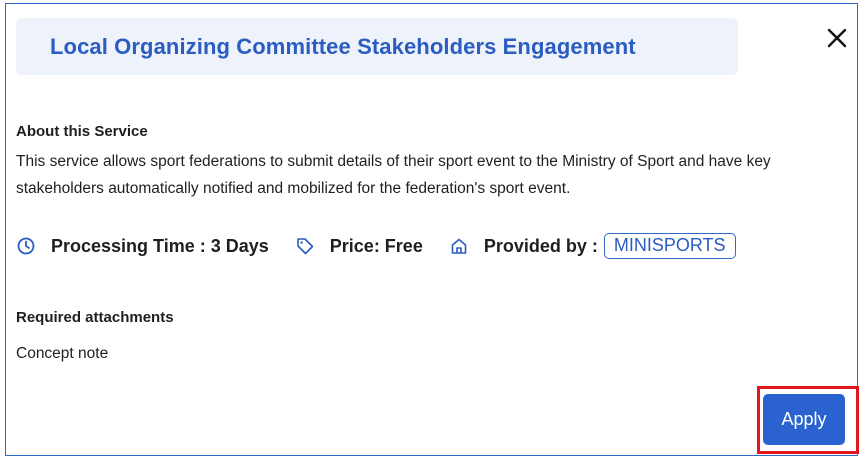  Describe the element at coordinates (669, 246) in the screenshot. I see `provider-badge: MINISPORTS` at that location.